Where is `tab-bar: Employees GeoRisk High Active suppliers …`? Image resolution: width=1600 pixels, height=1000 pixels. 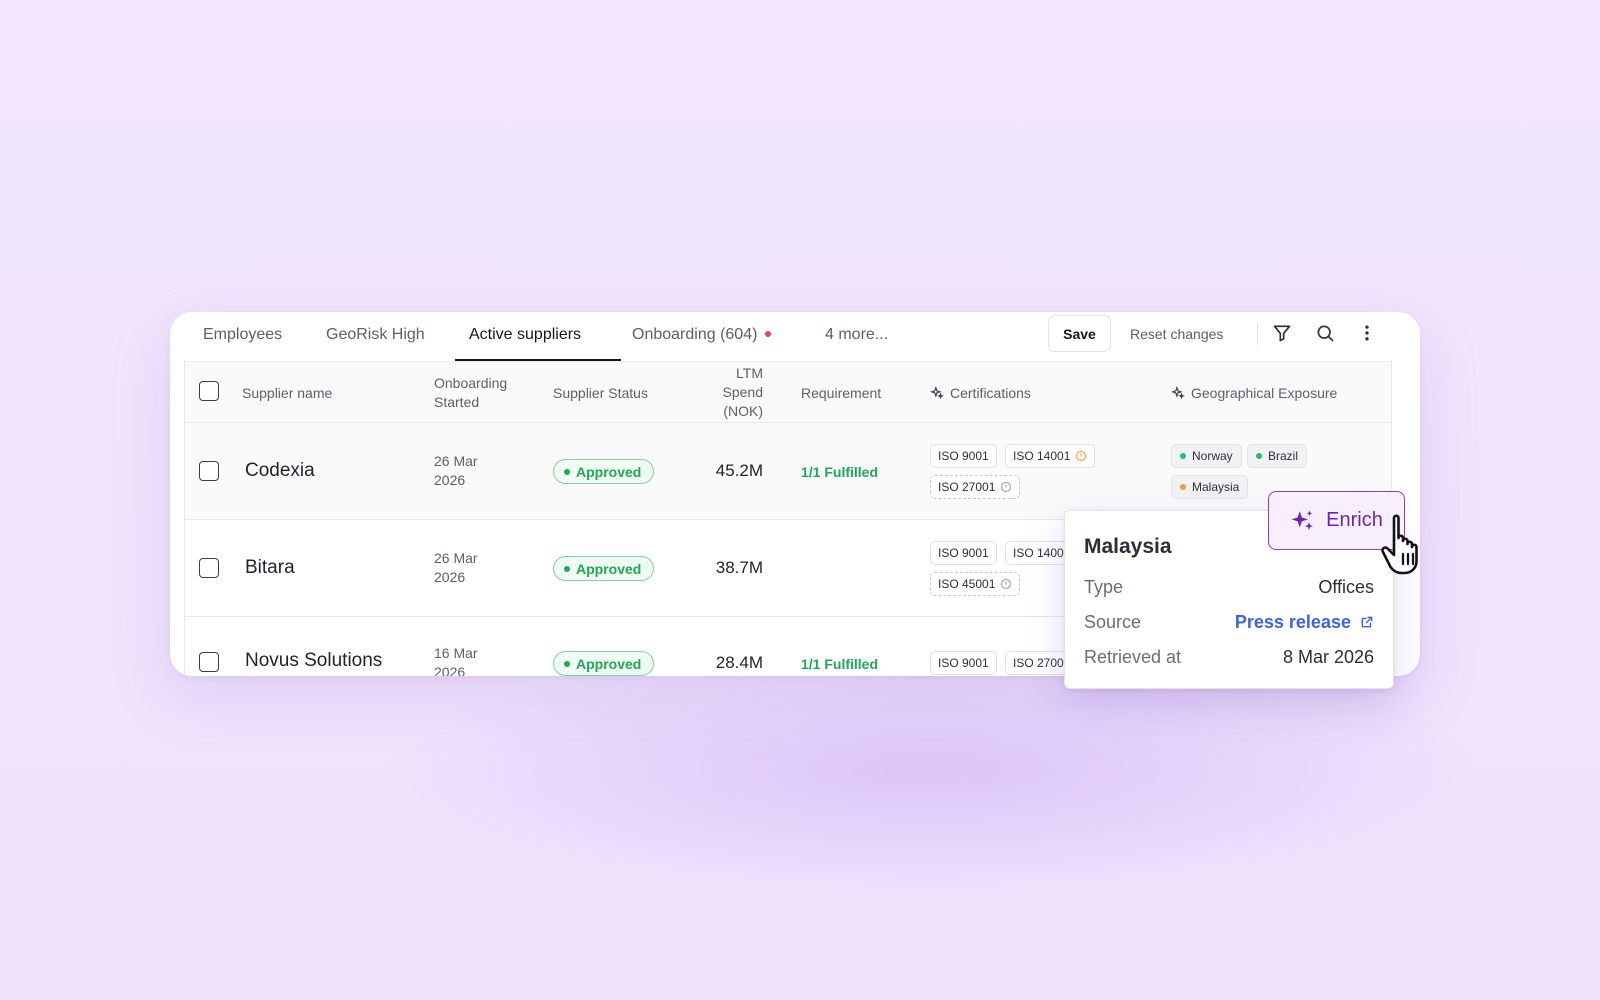
tab-bar: Employees GeoRisk High Active suppliers … is located at coordinates (795, 336).